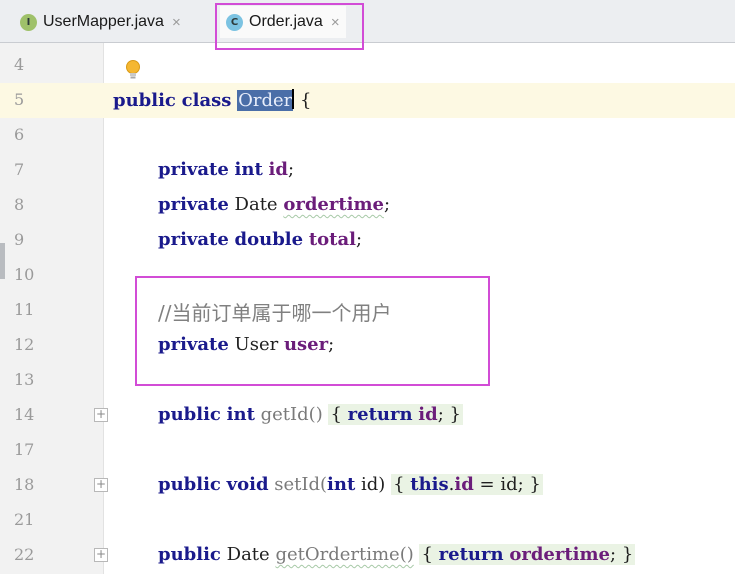 The width and height of the screenshot is (735, 574). I want to click on tab-label: Order.java, so click(286, 21).